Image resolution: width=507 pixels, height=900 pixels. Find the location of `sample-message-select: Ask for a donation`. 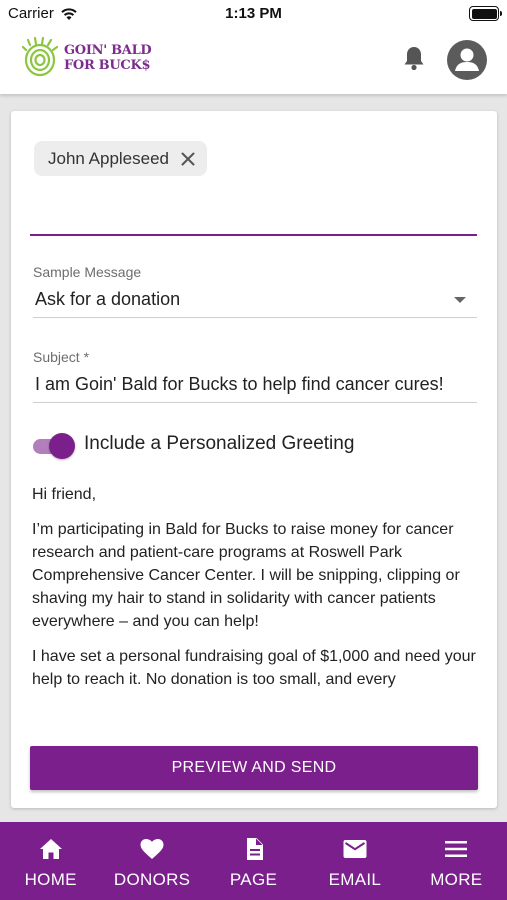

sample-message-select: Ask for a donation is located at coordinates (107, 299).